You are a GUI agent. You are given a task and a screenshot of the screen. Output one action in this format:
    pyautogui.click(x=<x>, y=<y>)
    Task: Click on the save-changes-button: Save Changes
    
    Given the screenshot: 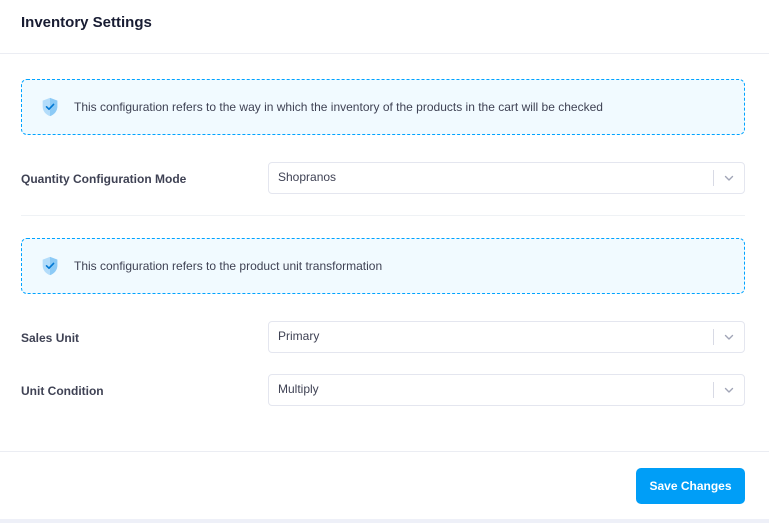 What is the action you would take?
    pyautogui.click(x=690, y=486)
    